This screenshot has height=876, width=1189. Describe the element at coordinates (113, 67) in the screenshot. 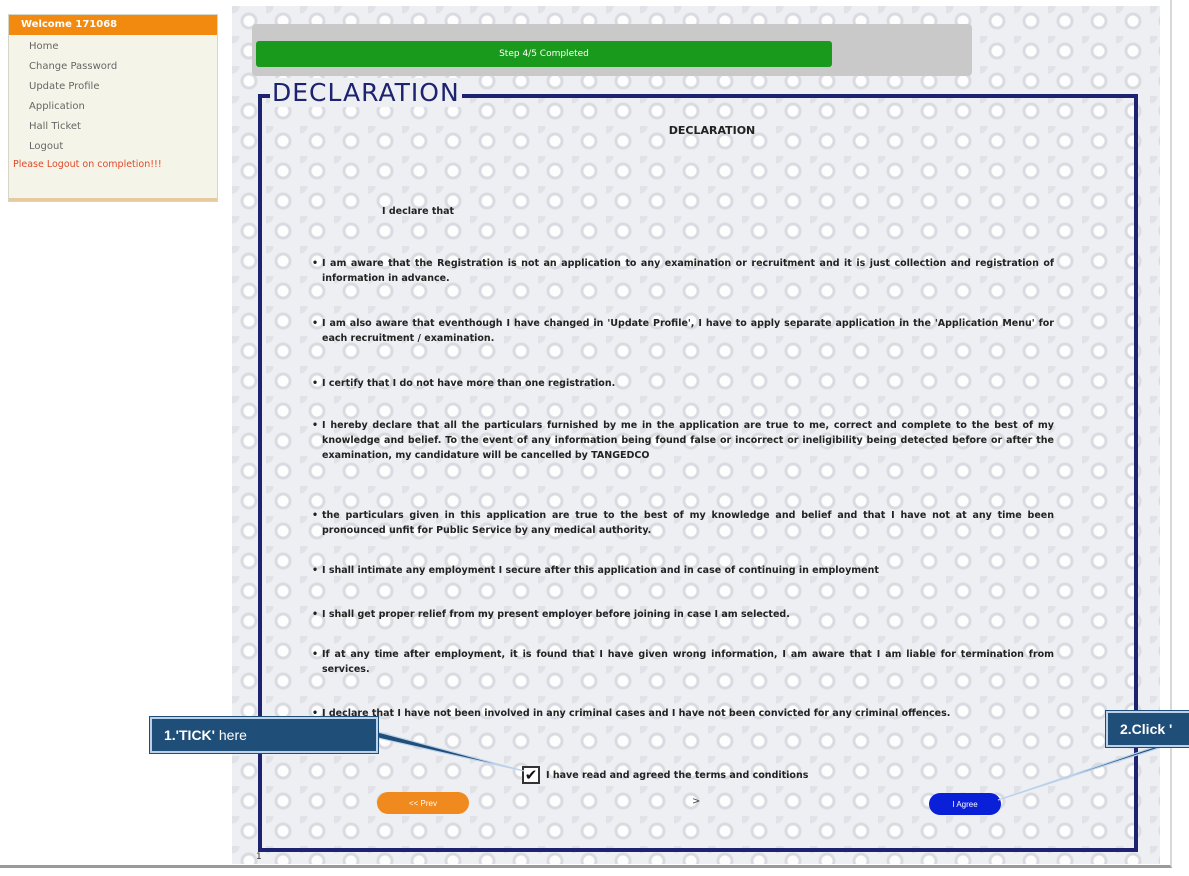

I see `sidebar-item-change-password: Change Password` at that location.